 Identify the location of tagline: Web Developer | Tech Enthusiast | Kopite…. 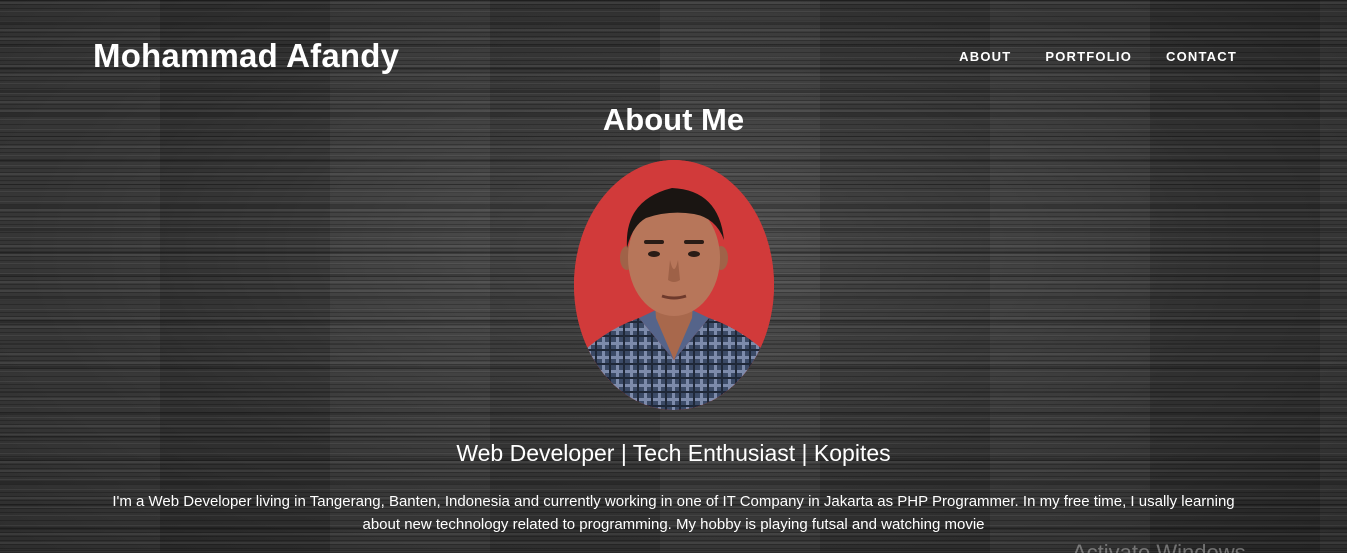
(673, 453).